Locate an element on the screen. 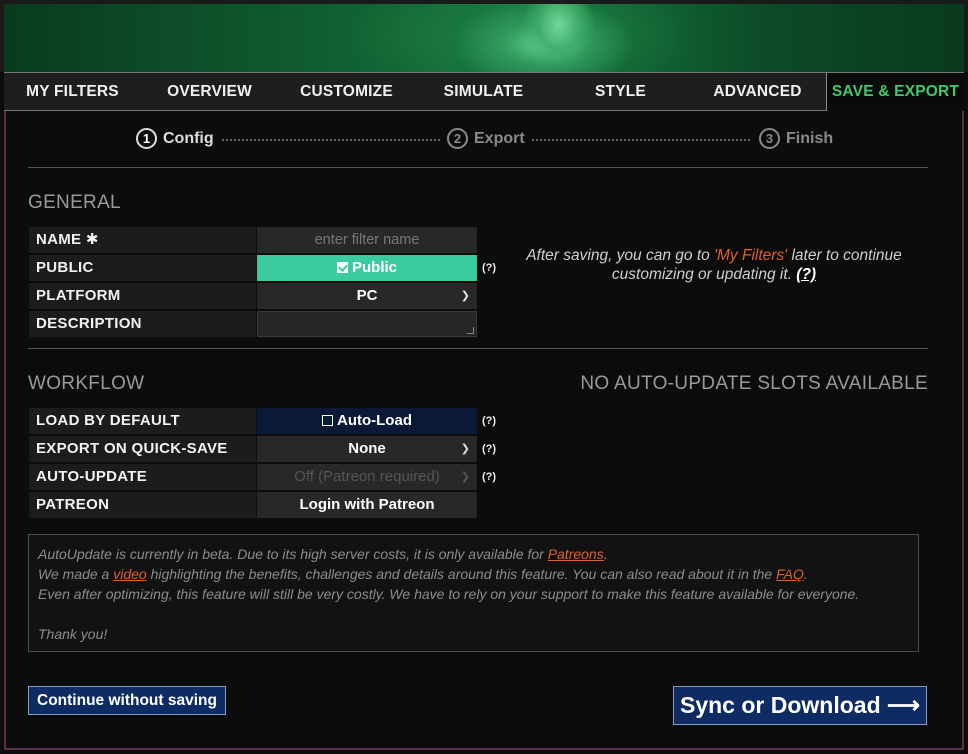  resize-handle-icon is located at coordinates (470, 330).